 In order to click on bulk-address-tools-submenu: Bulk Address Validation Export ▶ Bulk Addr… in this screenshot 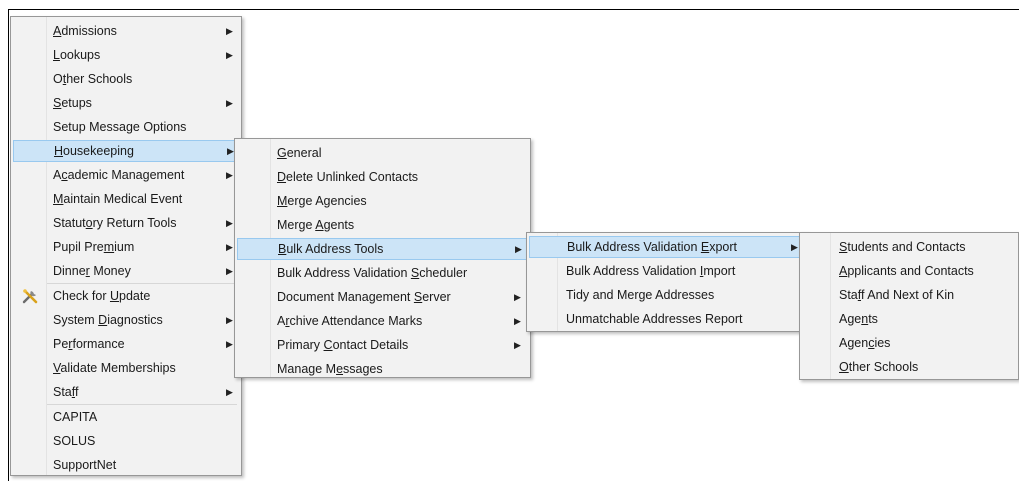, I will do `click(667, 282)`.